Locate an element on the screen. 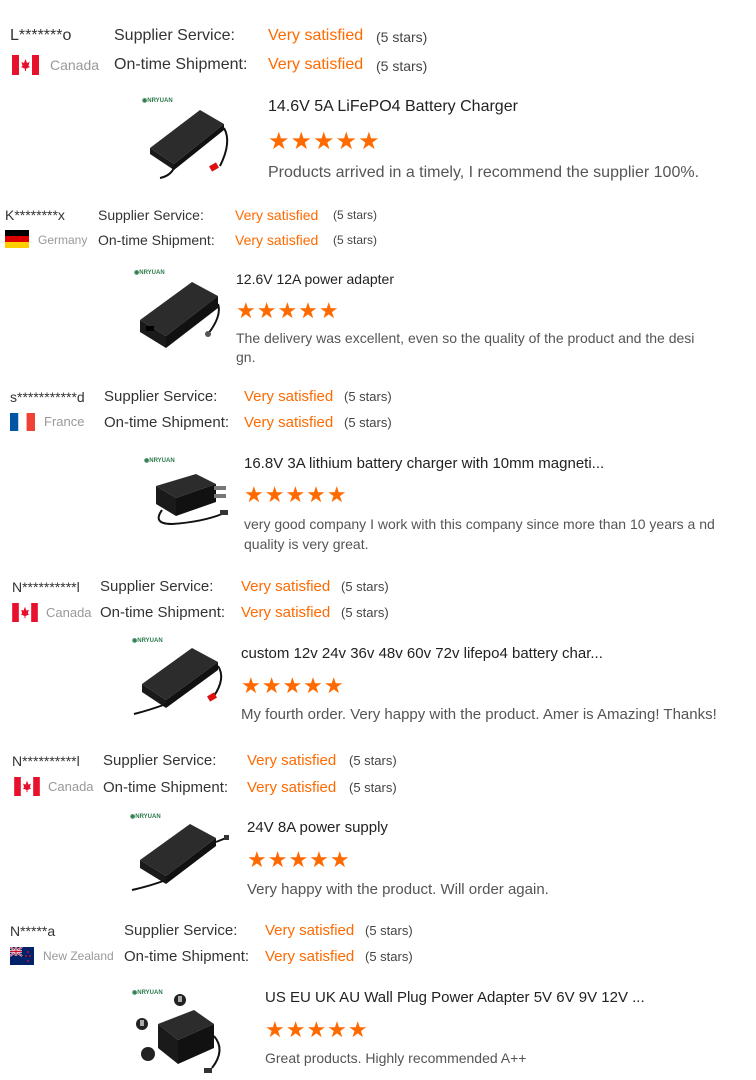 Image resolution: width=756 pixels, height=1080 pixels. reviewer-name: s***********d is located at coordinates (47, 397).